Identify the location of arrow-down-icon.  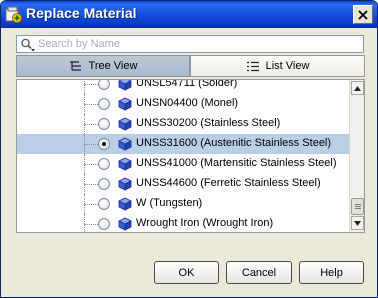
(357, 223).